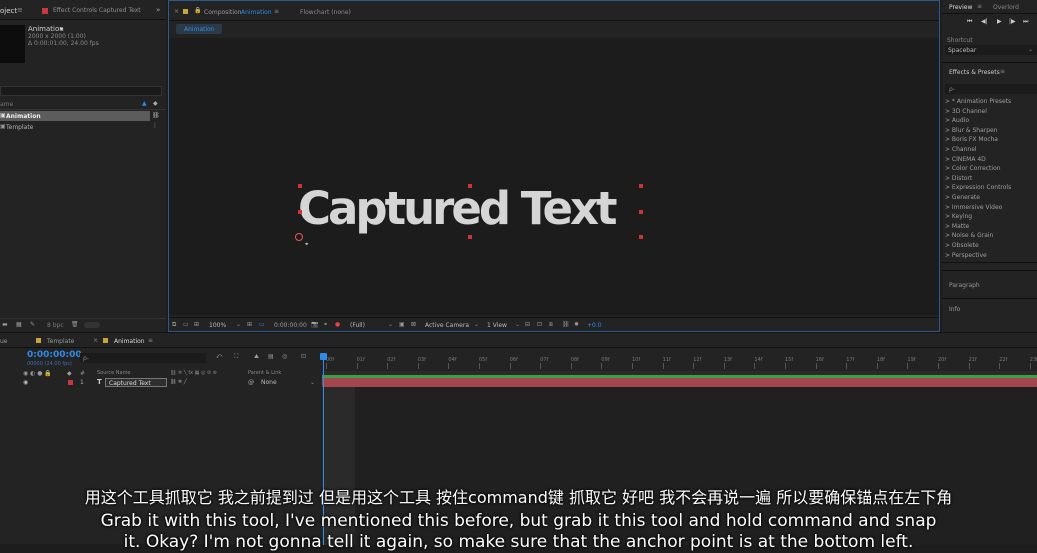  What do you see at coordinates (97, 11) in the screenshot?
I see `tab-effect-controls: Effect Controls Captured Text` at bounding box center [97, 11].